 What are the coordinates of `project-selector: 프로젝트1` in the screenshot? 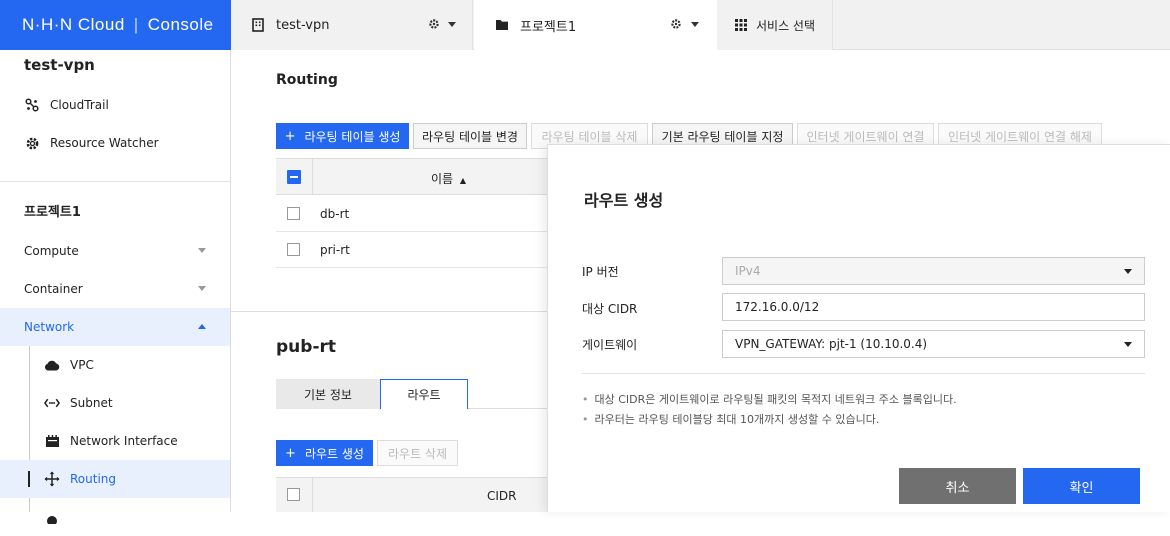 It's located at (595, 25).